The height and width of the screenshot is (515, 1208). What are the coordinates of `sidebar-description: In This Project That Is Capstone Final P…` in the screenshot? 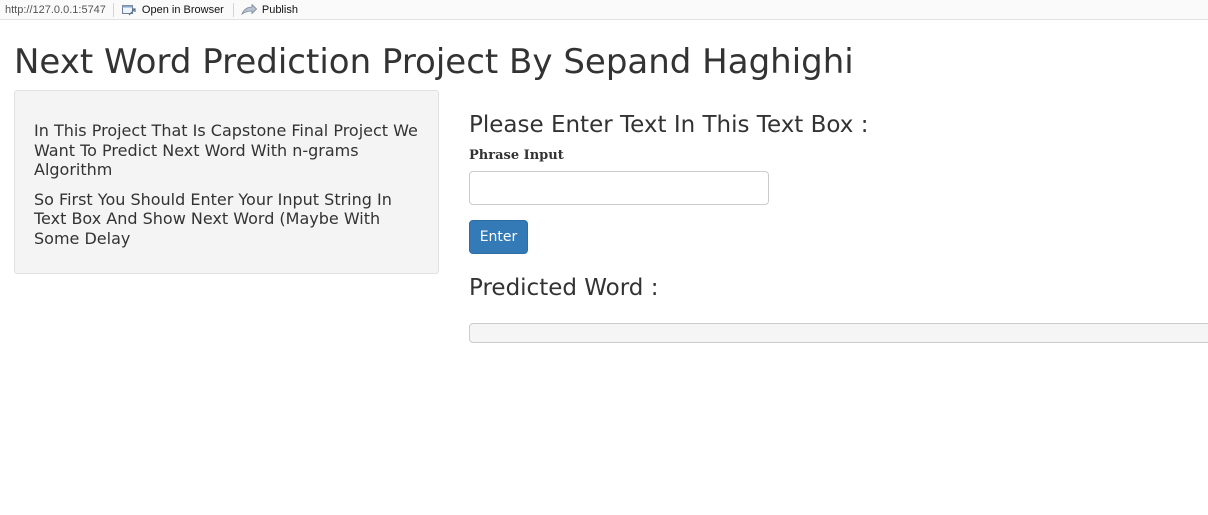 It's located at (226, 150).